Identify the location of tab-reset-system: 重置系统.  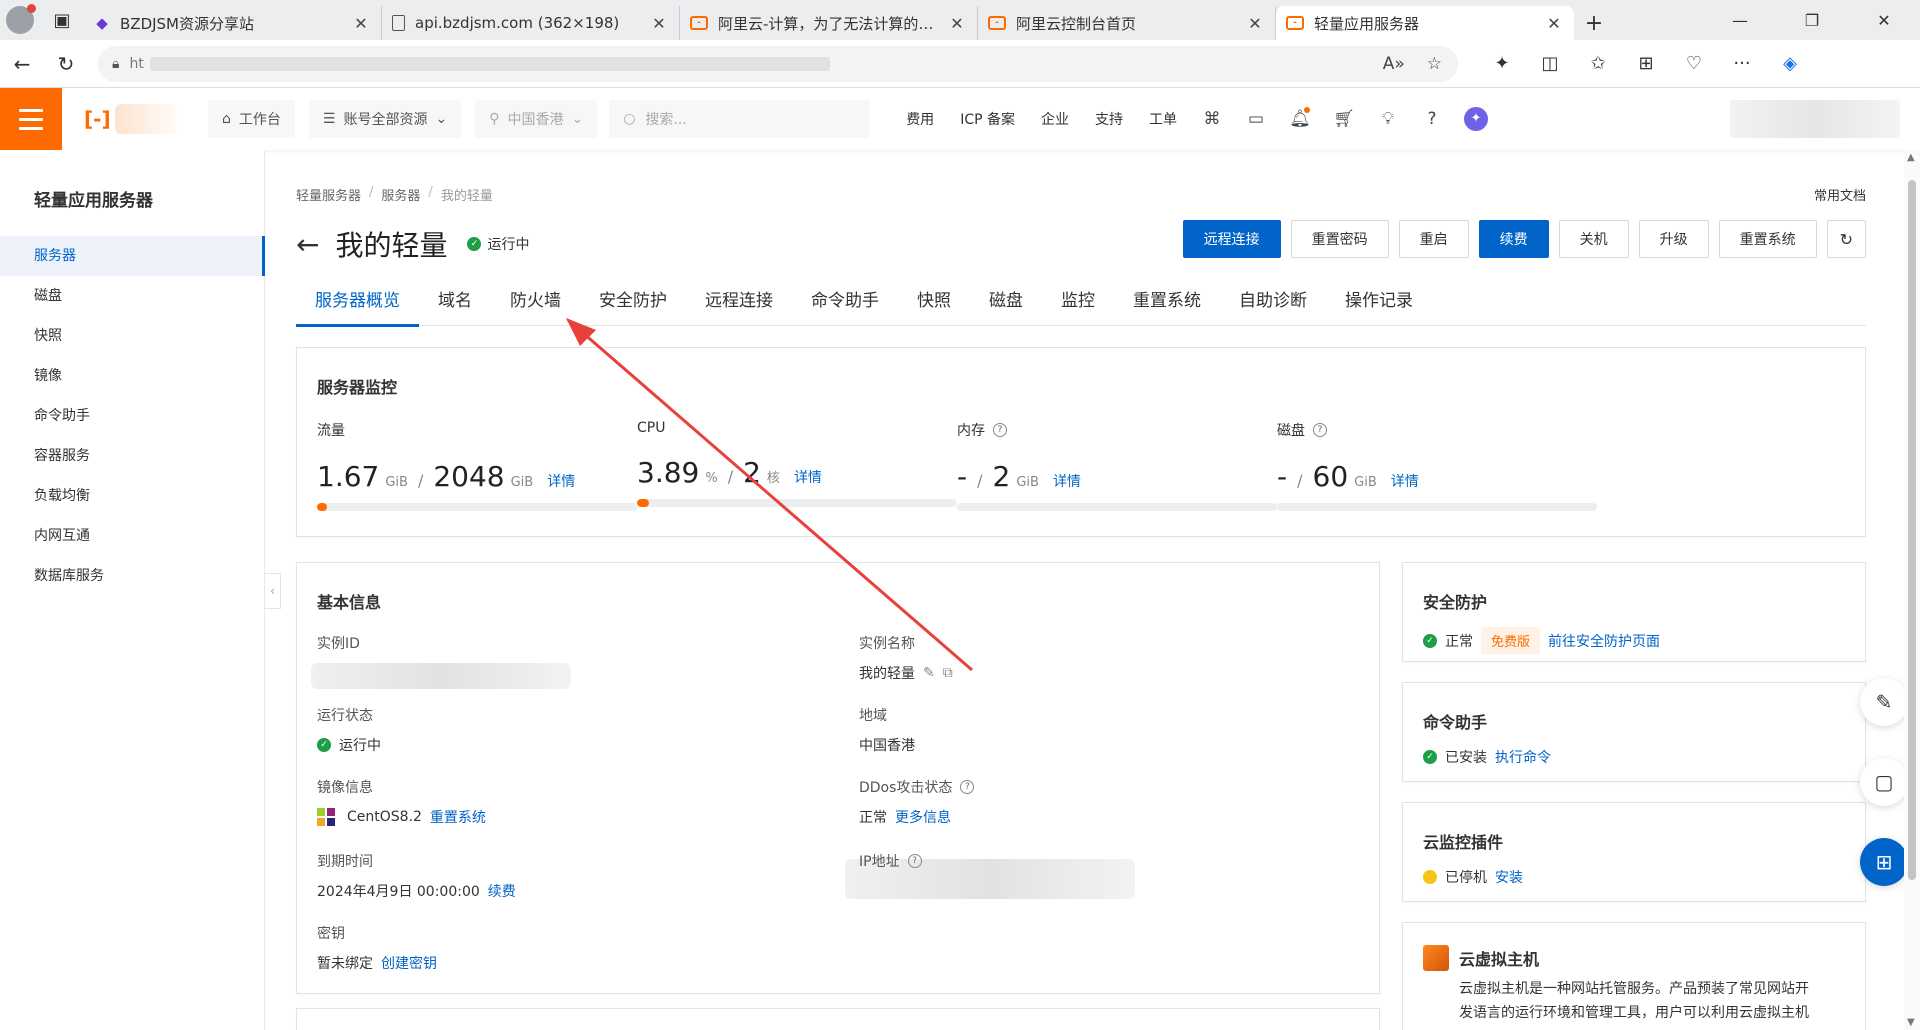
(1167, 303).